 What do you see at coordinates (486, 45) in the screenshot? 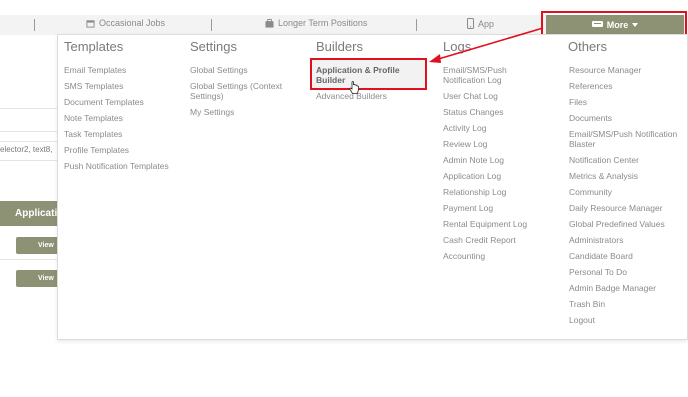
I see `annotation-arrow` at bounding box center [486, 45].